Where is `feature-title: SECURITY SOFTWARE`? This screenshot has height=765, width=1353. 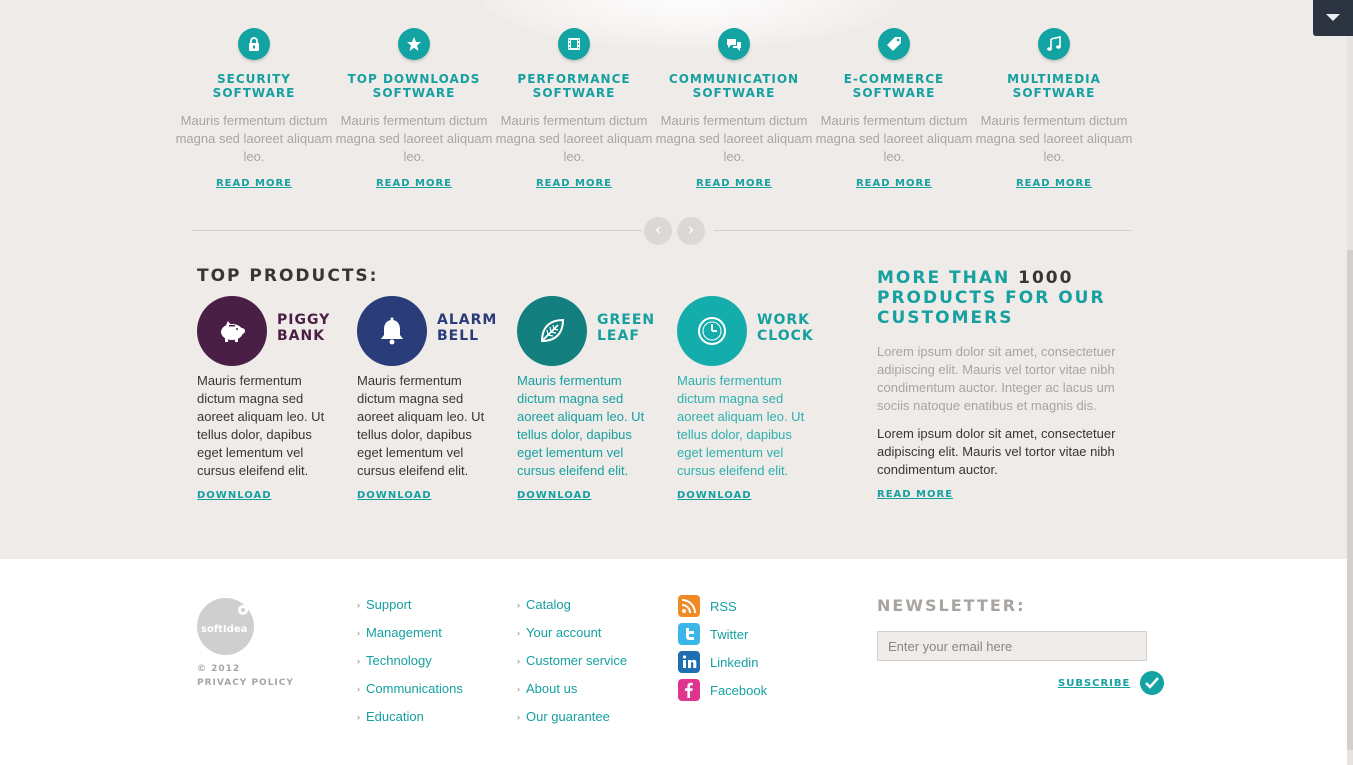 feature-title: SECURITY SOFTWARE is located at coordinates (254, 86).